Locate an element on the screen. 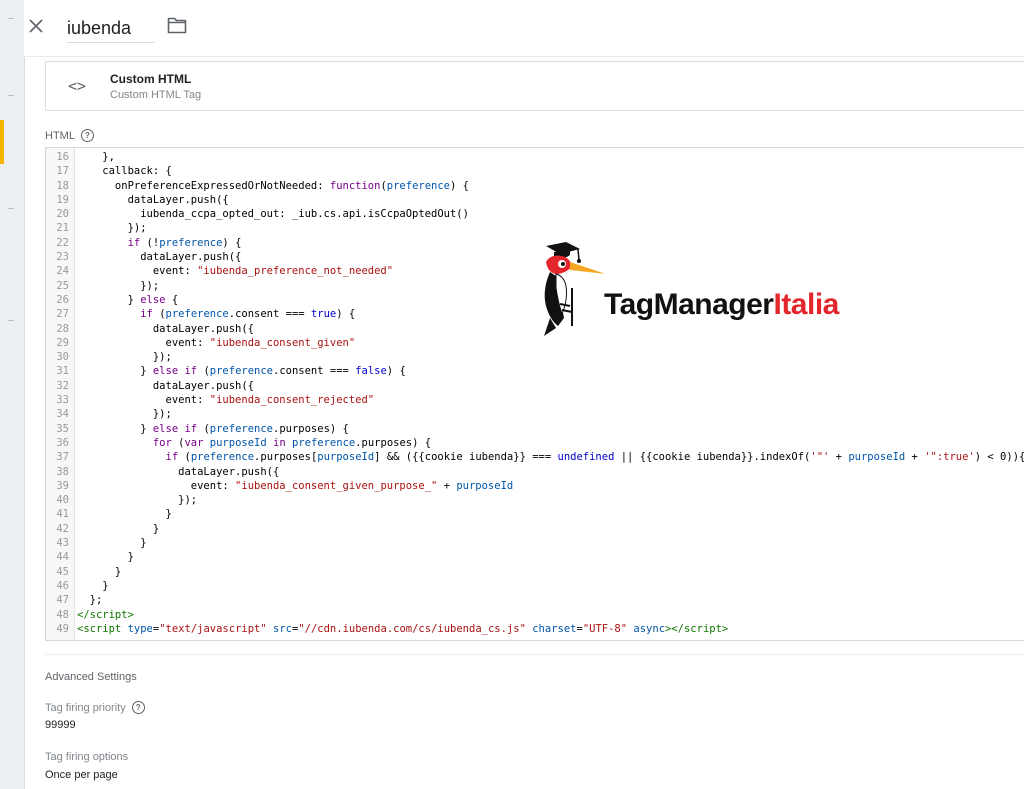 Image resolution: width=1024 pixels, height=789 pixels. line-number: 37 is located at coordinates (62, 457).